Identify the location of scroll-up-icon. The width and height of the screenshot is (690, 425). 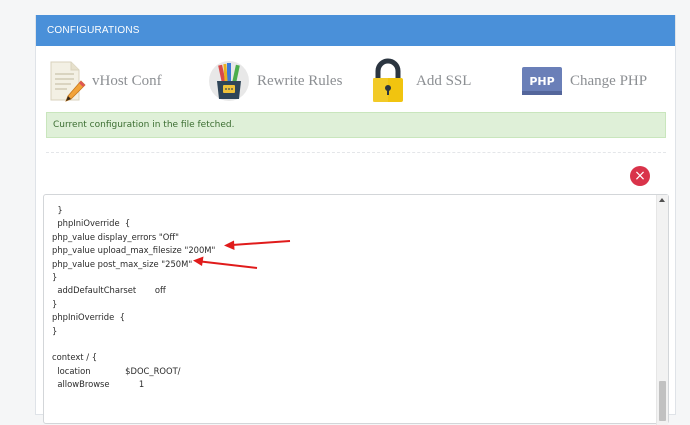
(662, 200).